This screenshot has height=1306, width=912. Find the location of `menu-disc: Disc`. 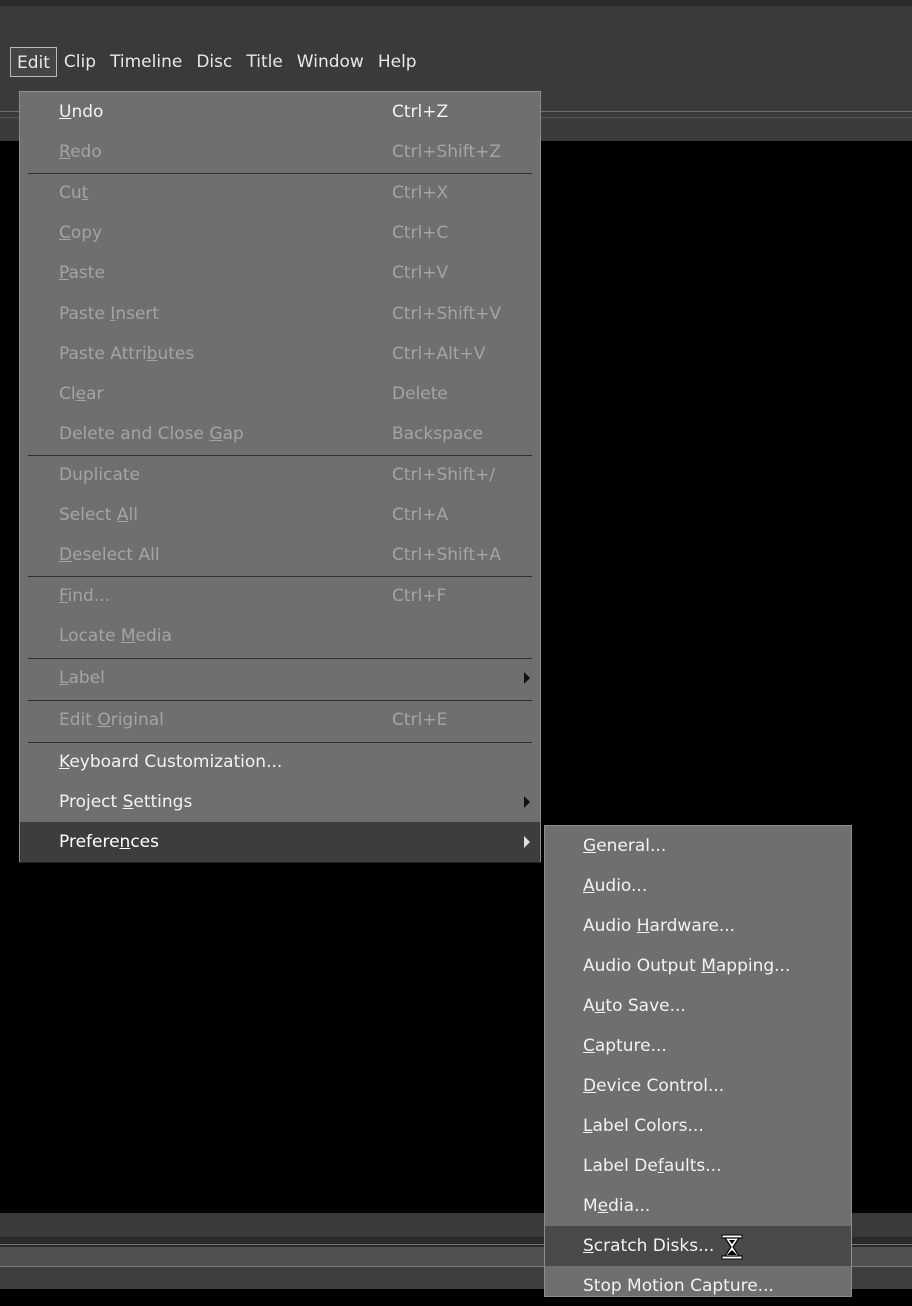

menu-disc: Disc is located at coordinates (214, 62).